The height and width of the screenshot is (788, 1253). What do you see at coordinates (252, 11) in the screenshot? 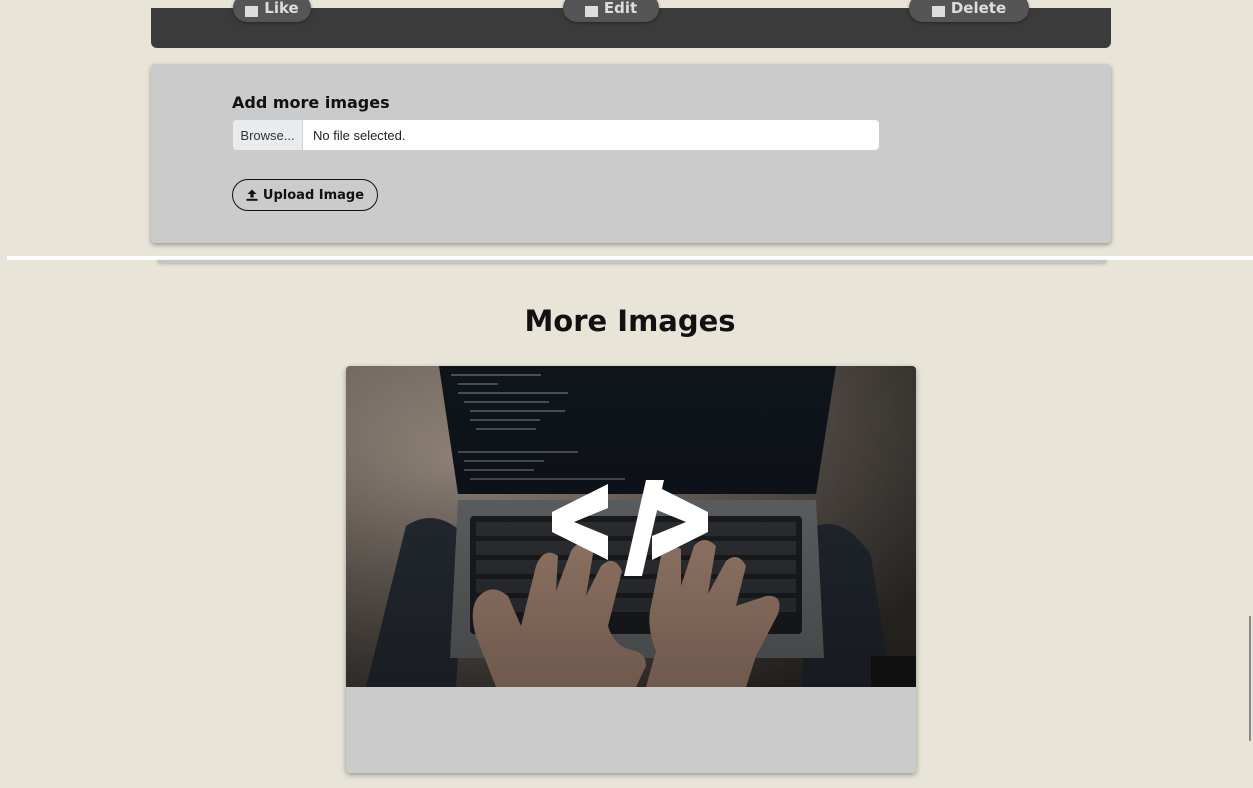
I see `thumbs-up-icon` at bounding box center [252, 11].